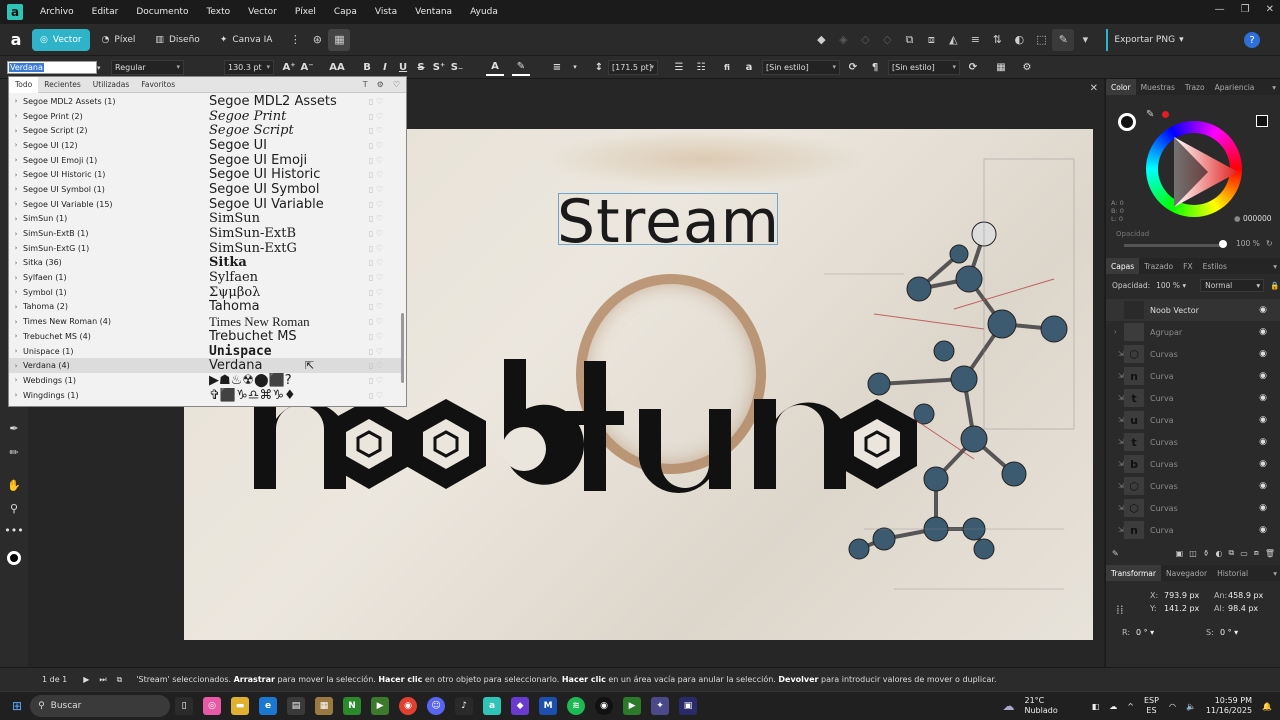  I want to click on app7-icon: ✦, so click(660, 706).